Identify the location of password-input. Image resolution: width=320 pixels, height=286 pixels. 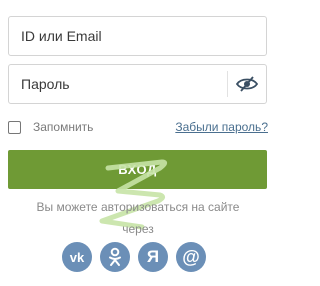
(121, 84).